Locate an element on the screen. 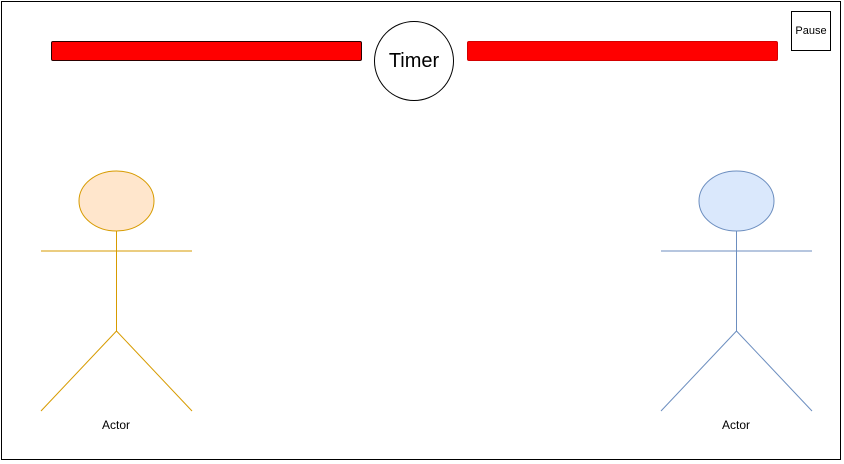 The height and width of the screenshot is (464, 844). player-1-head is located at coordinates (116, 201).